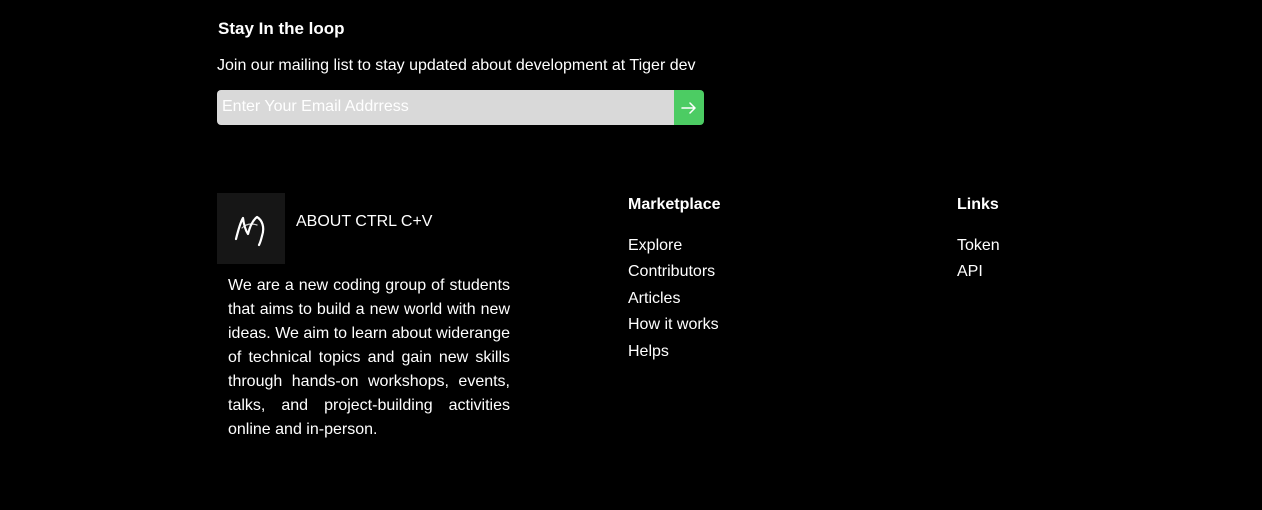 This screenshot has height=510, width=1262. Describe the element at coordinates (281, 28) in the screenshot. I see `newsletter-title: Stay In the loop` at that location.